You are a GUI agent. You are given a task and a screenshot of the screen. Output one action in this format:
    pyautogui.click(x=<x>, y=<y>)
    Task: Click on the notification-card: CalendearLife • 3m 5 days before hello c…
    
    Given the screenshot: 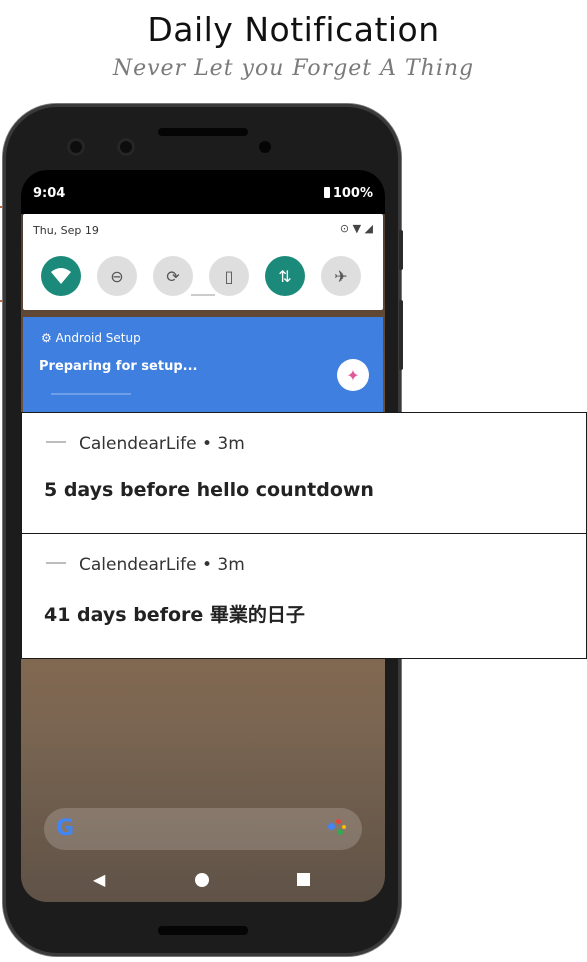 What is the action you would take?
    pyautogui.click(x=304, y=473)
    